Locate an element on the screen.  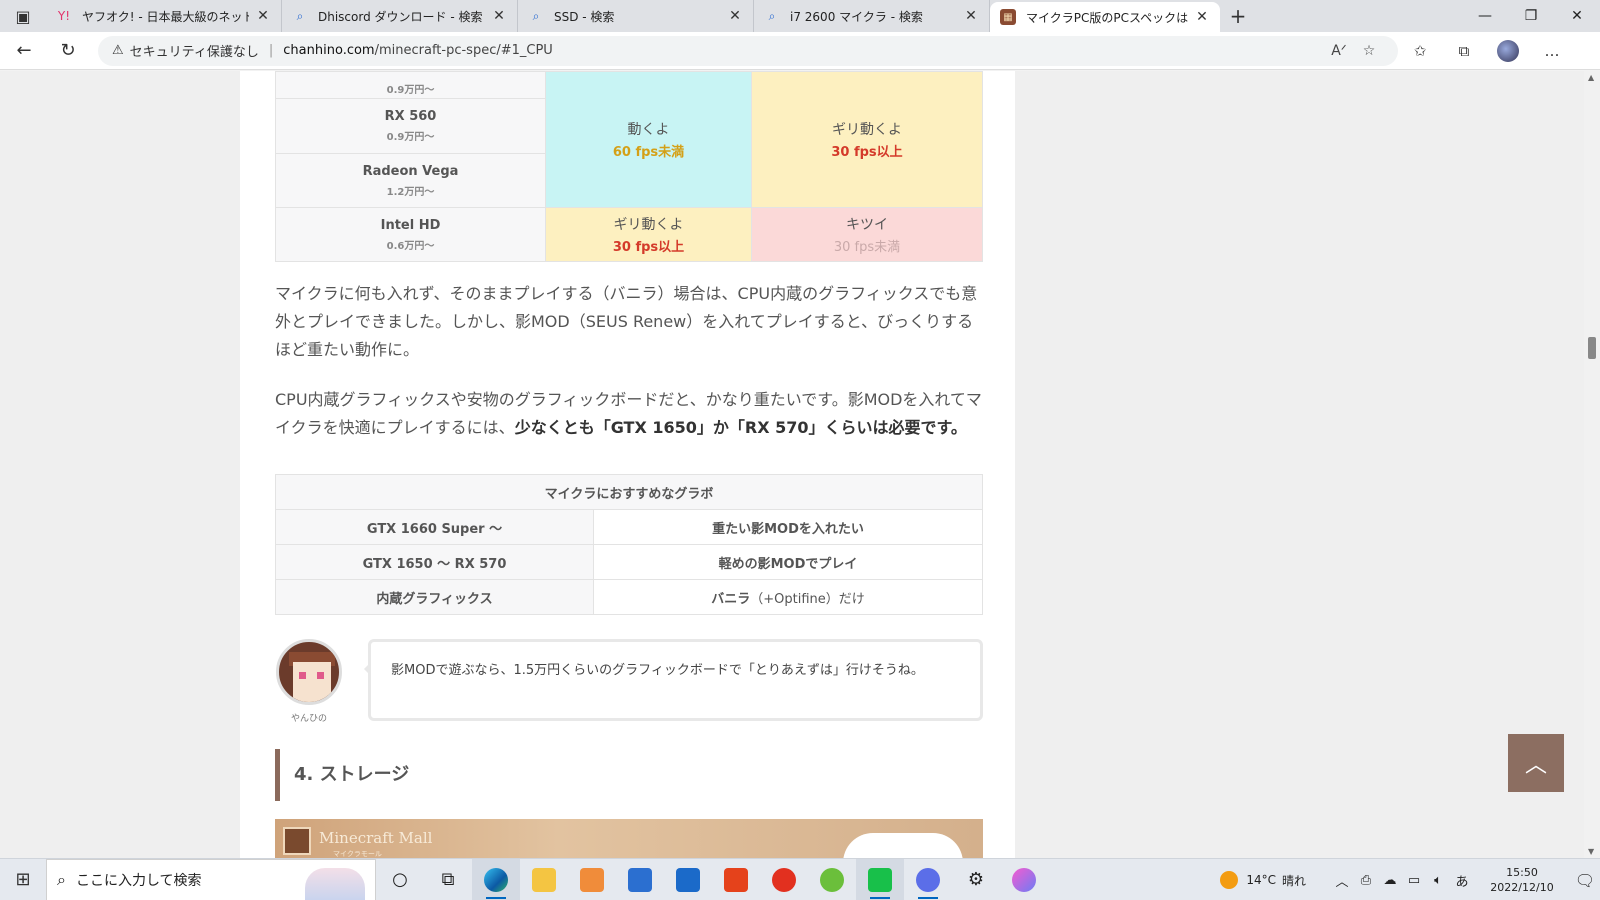
warning-icon: ⚠ is located at coordinates (118, 50).